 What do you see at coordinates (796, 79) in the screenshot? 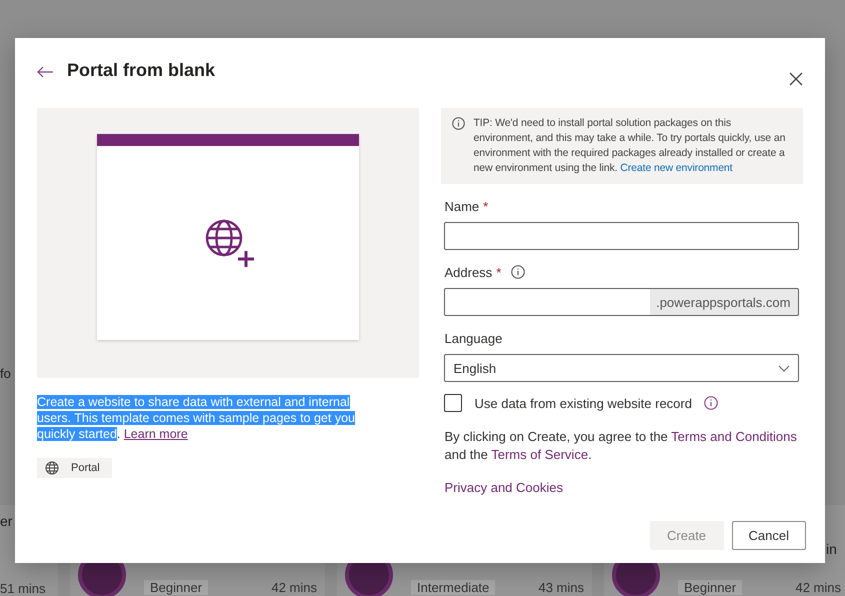
I see `close-icon` at bounding box center [796, 79].